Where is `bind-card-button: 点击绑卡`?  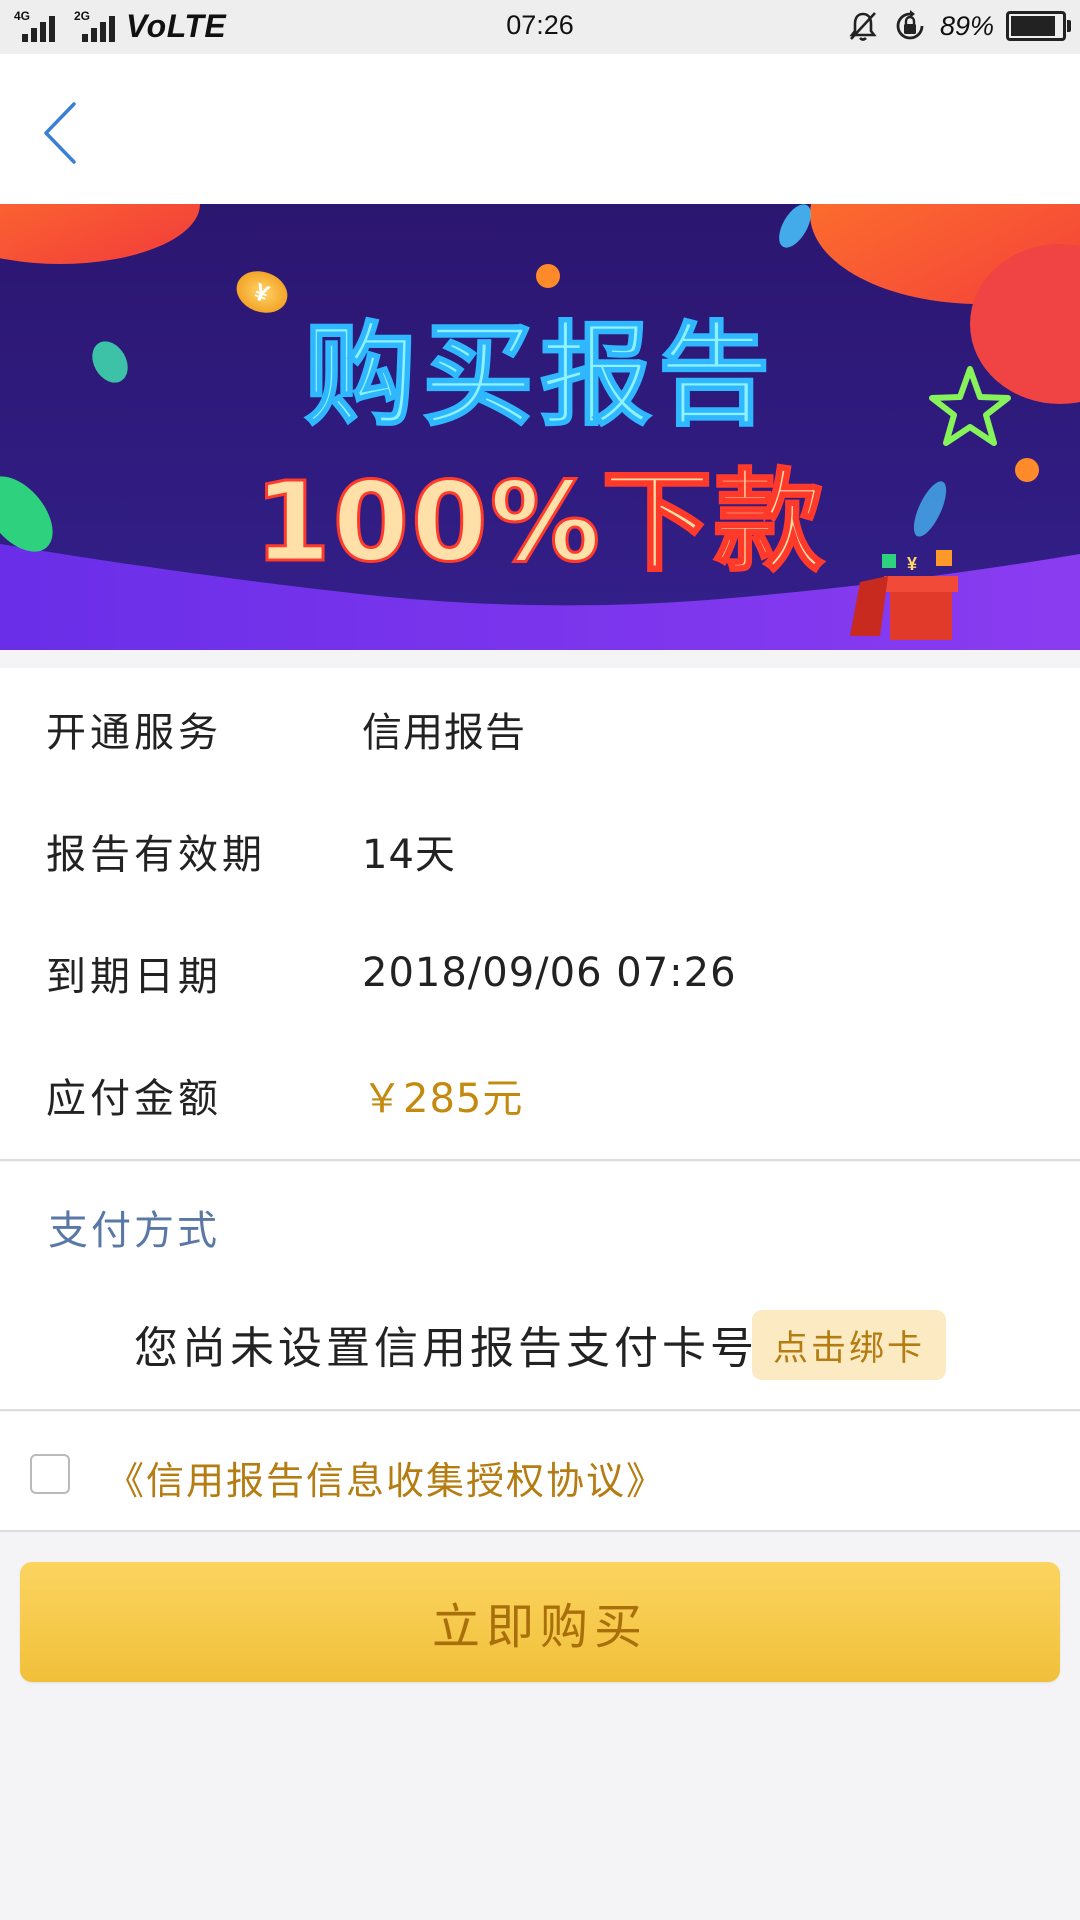
bind-card-button: 点击绑卡 is located at coordinates (849, 1345).